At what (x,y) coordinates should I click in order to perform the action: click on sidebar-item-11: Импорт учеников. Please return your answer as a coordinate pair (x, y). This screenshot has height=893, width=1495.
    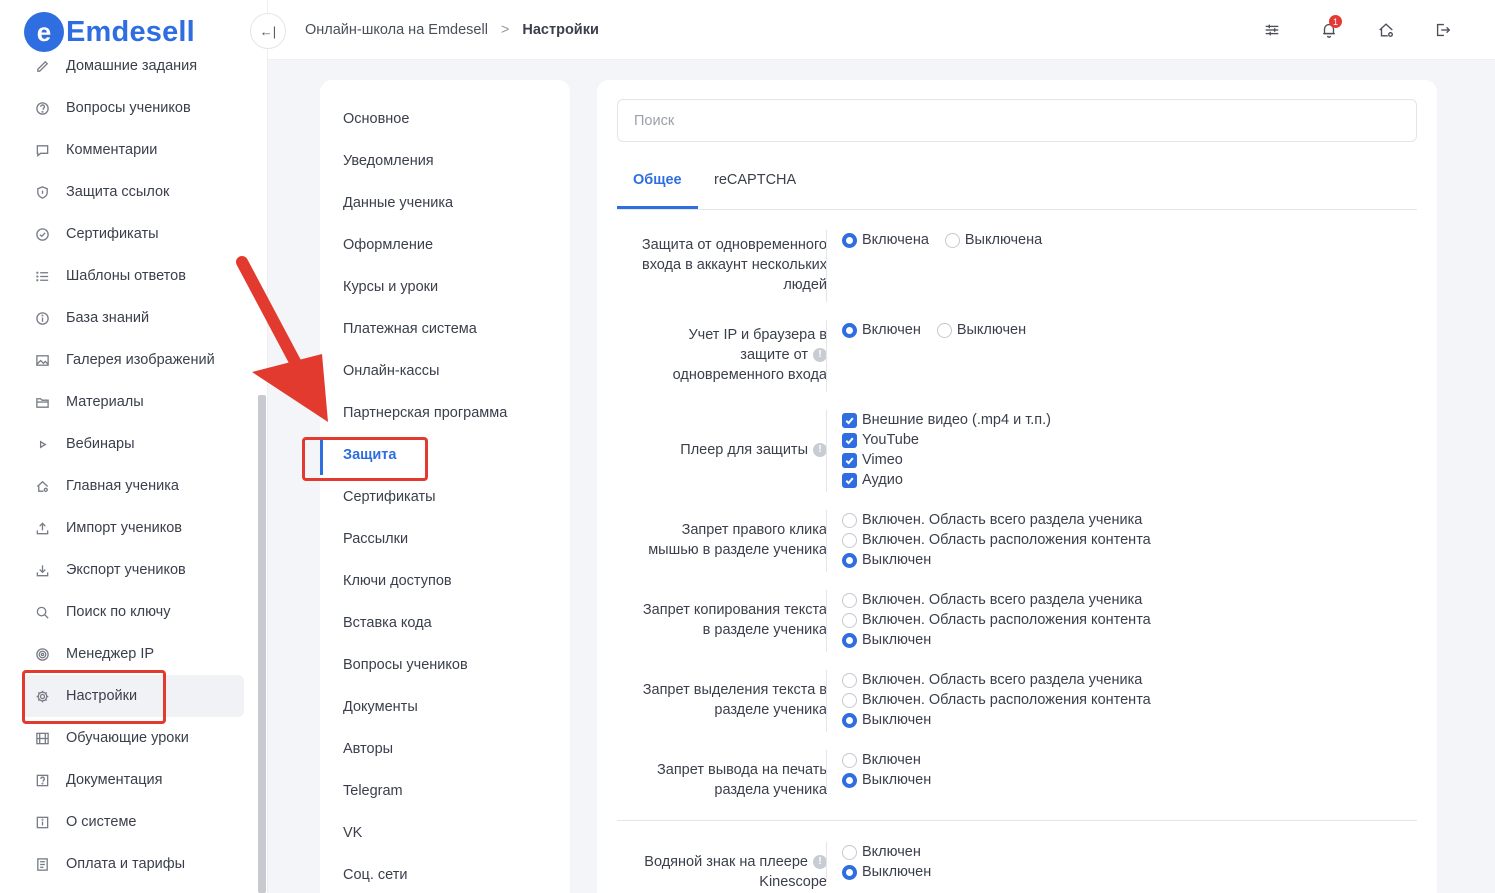
    Looking at the image, I should click on (133, 528).